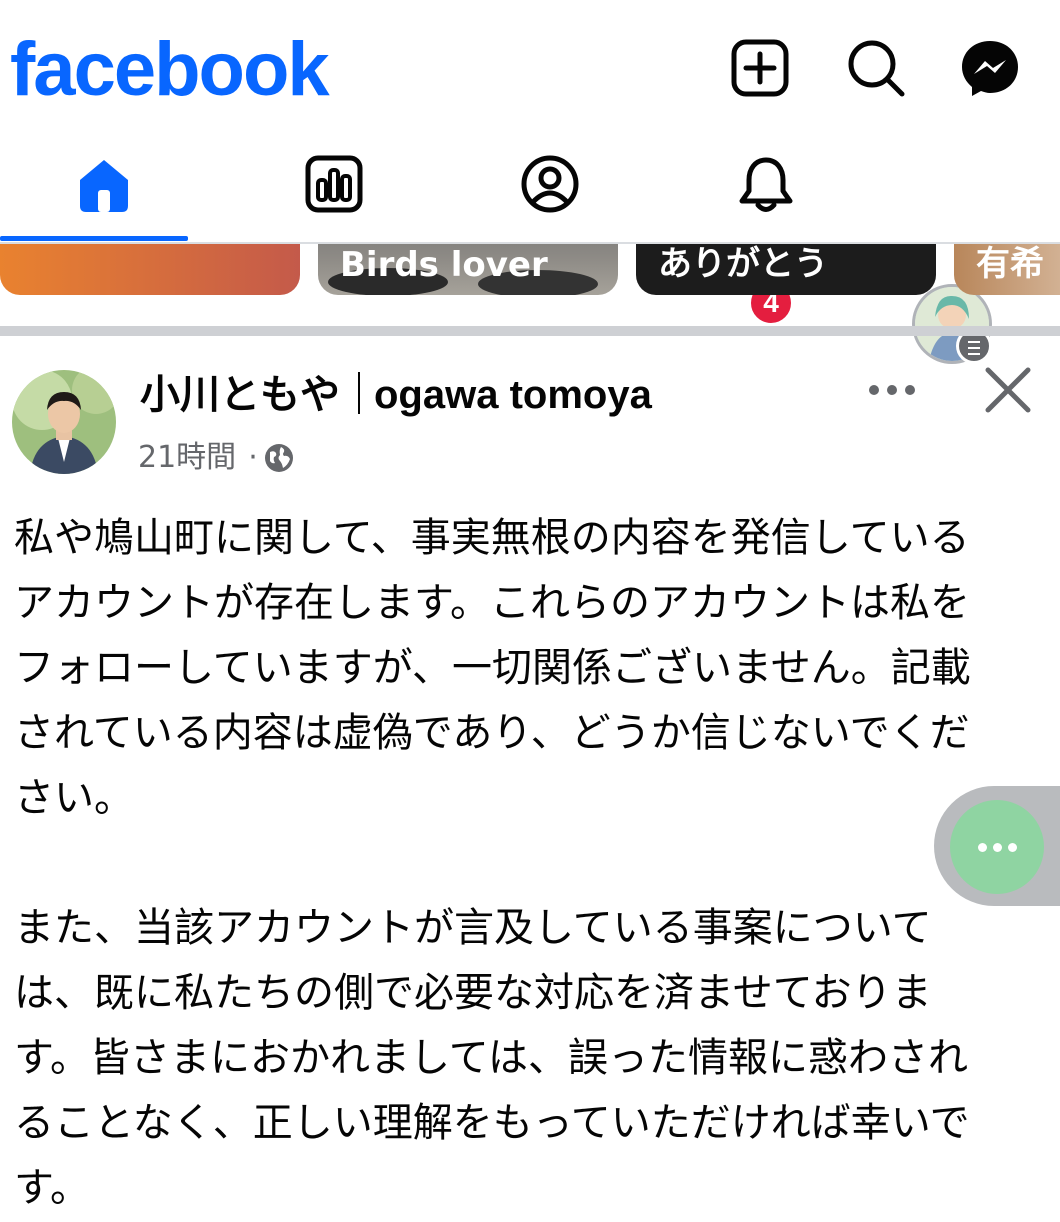  I want to click on messenger-button, so click(990, 68).